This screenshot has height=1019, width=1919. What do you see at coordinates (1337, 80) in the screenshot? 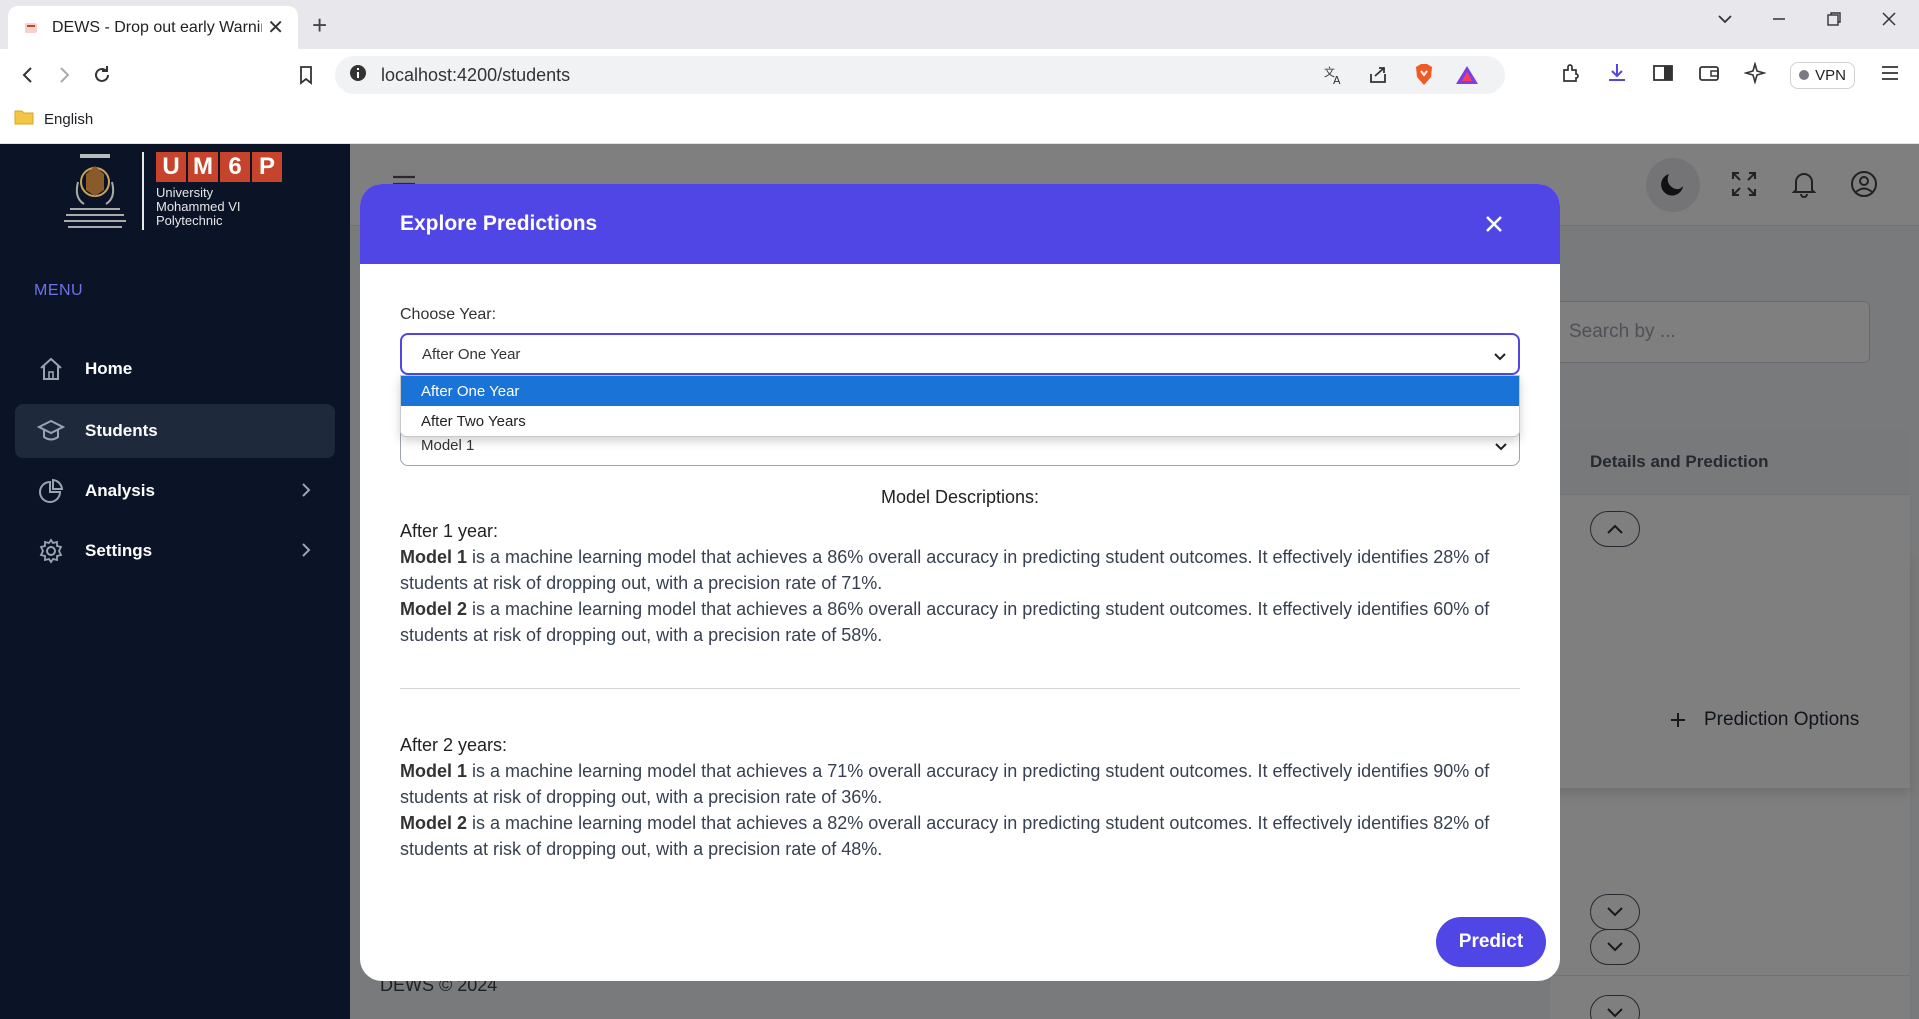
I see `svg-text: A` at bounding box center [1337, 80].